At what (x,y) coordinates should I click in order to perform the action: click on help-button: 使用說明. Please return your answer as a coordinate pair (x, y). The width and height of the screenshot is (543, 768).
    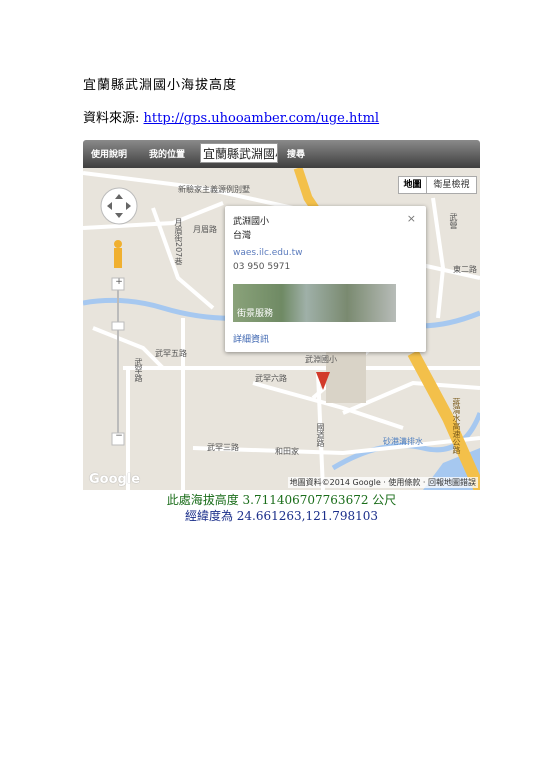
    Looking at the image, I should click on (109, 153).